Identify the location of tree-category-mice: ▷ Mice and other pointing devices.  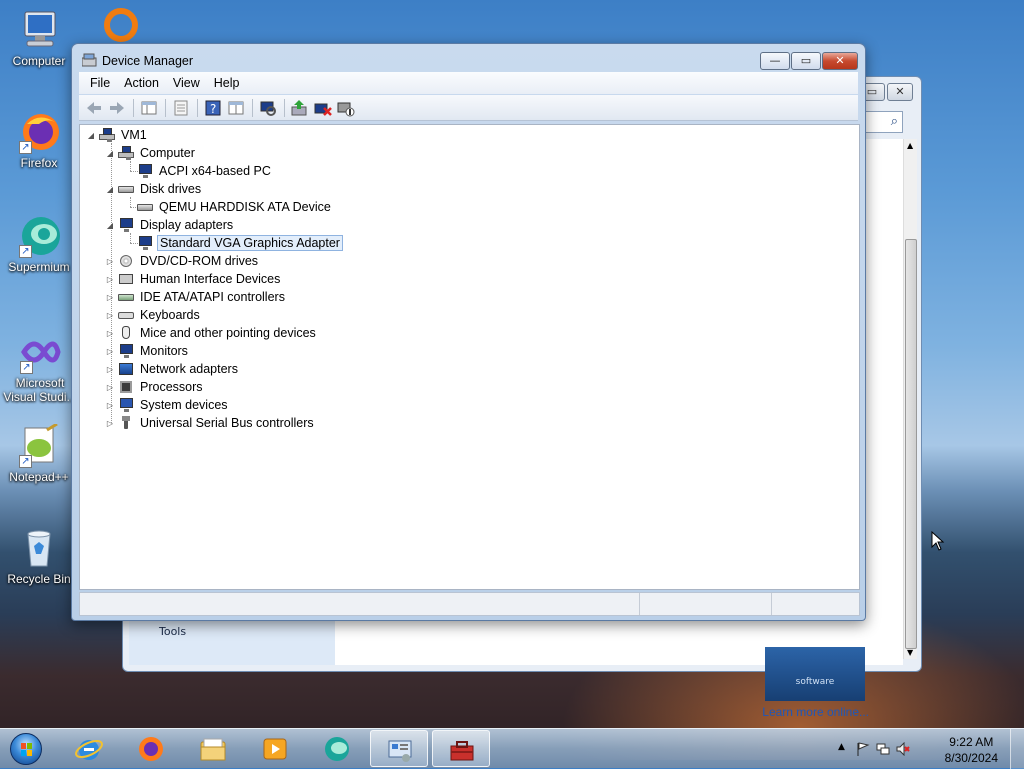
(211, 333).